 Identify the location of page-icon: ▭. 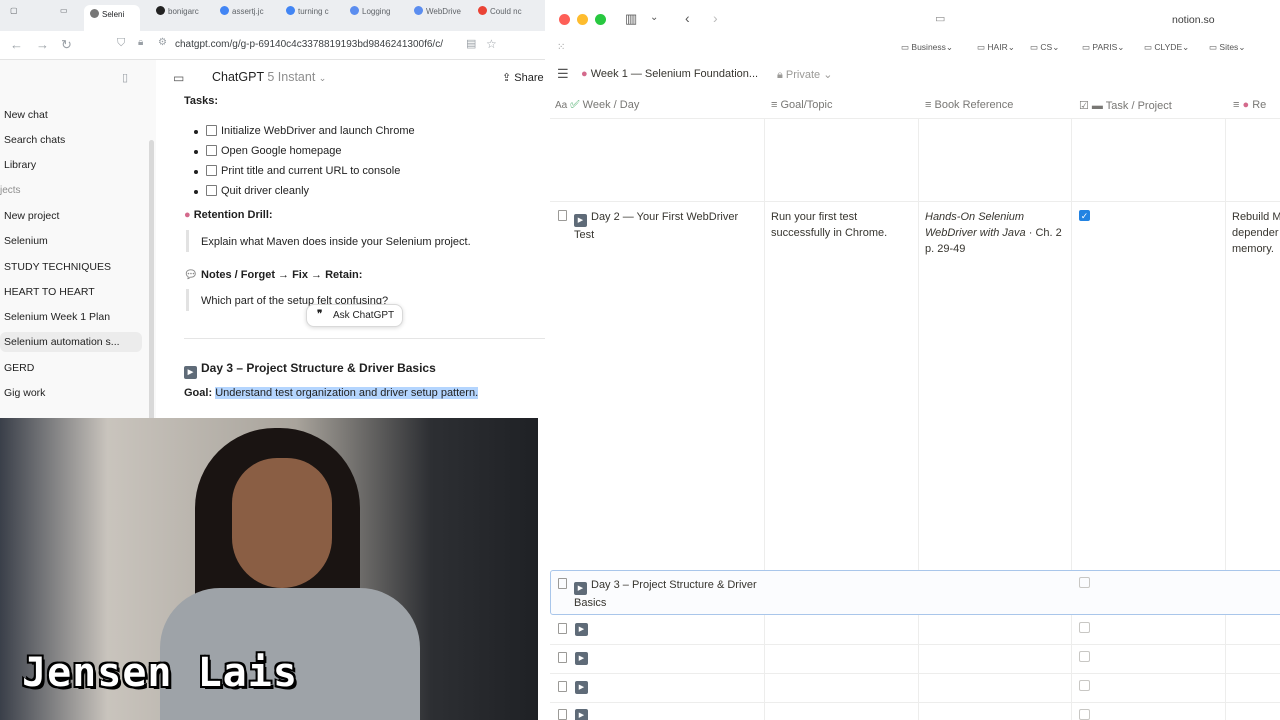
(940, 18).